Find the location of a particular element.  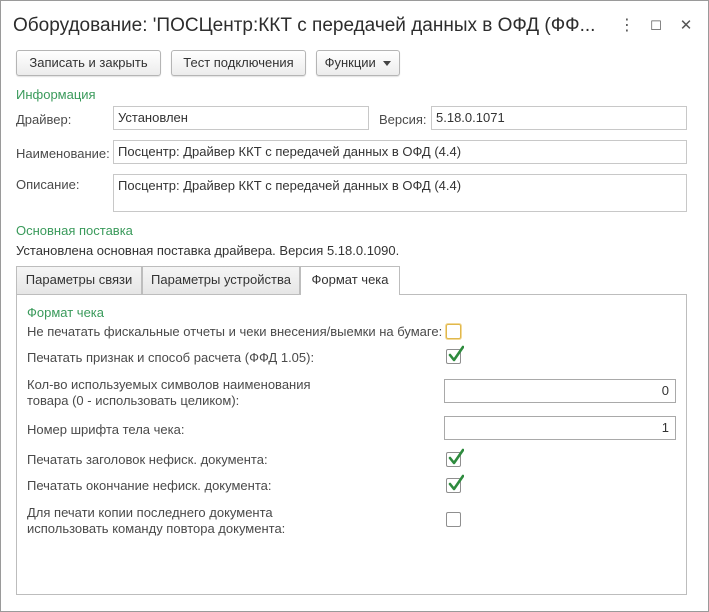

font-number-field: 1 is located at coordinates (560, 428).